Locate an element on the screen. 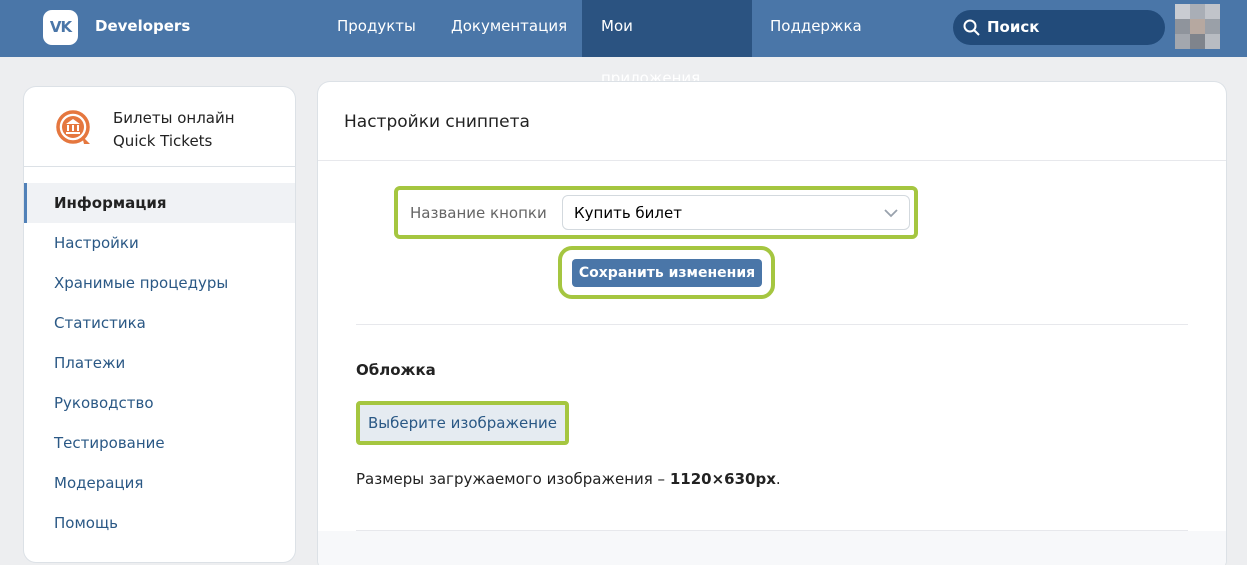 The width and height of the screenshot is (1247, 565). app-name: Билеты онлайн Quick Tickets is located at coordinates (174, 130).